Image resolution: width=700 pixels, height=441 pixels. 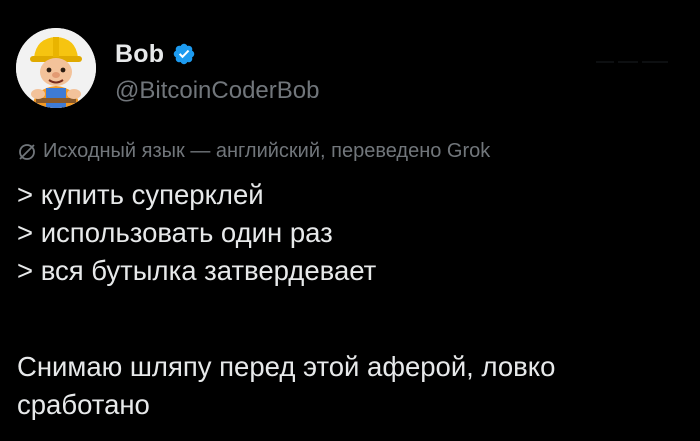 I want to click on author-name-row: Bob, so click(x=155, y=54).